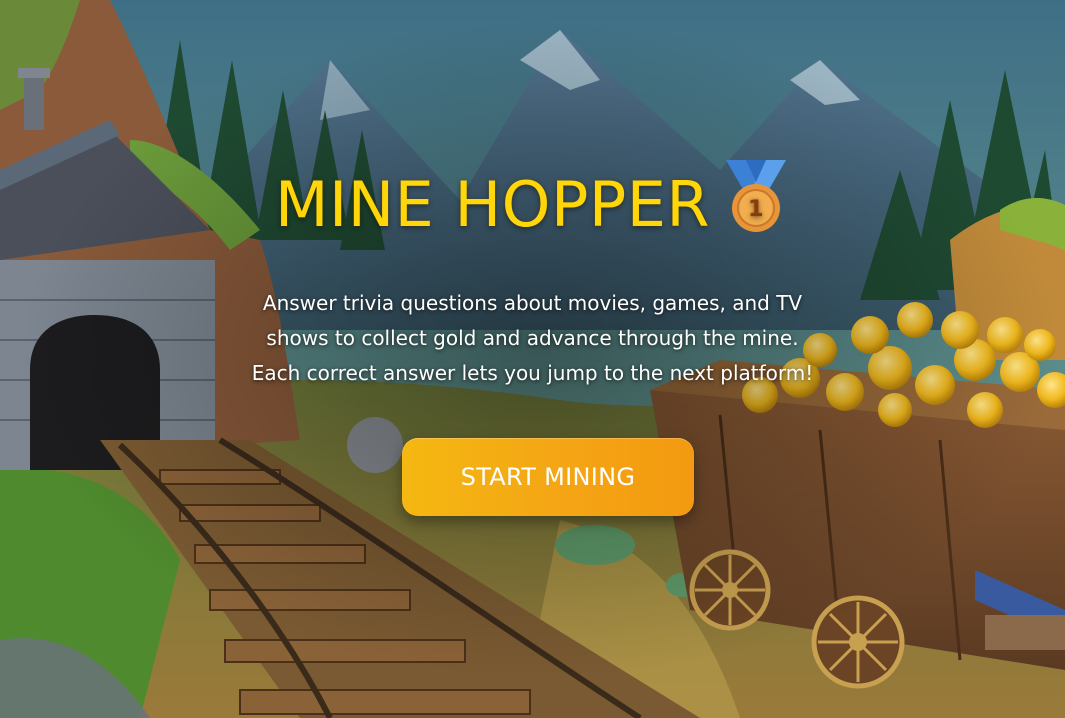 Image resolution: width=1065 pixels, height=718 pixels. What do you see at coordinates (756, 209) in the screenshot?
I see `medal-number: 1` at bounding box center [756, 209].